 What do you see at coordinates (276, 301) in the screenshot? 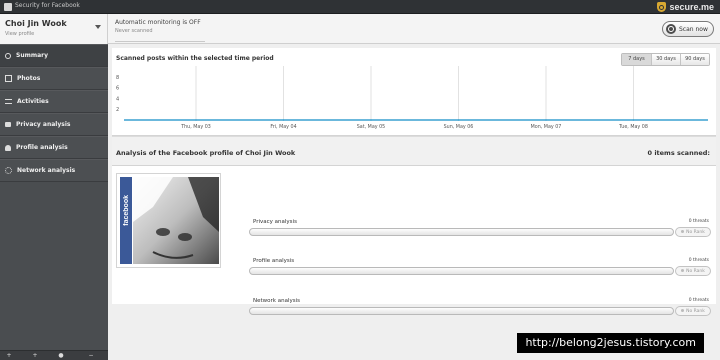
I see `row-label: Network analysis` at bounding box center [276, 301].